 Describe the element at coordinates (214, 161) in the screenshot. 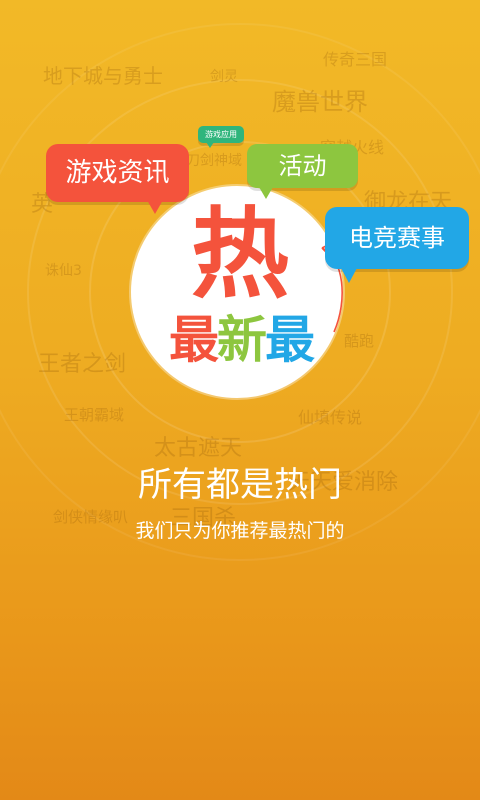

I see `bg-word-sao: 刀剑神域` at that location.